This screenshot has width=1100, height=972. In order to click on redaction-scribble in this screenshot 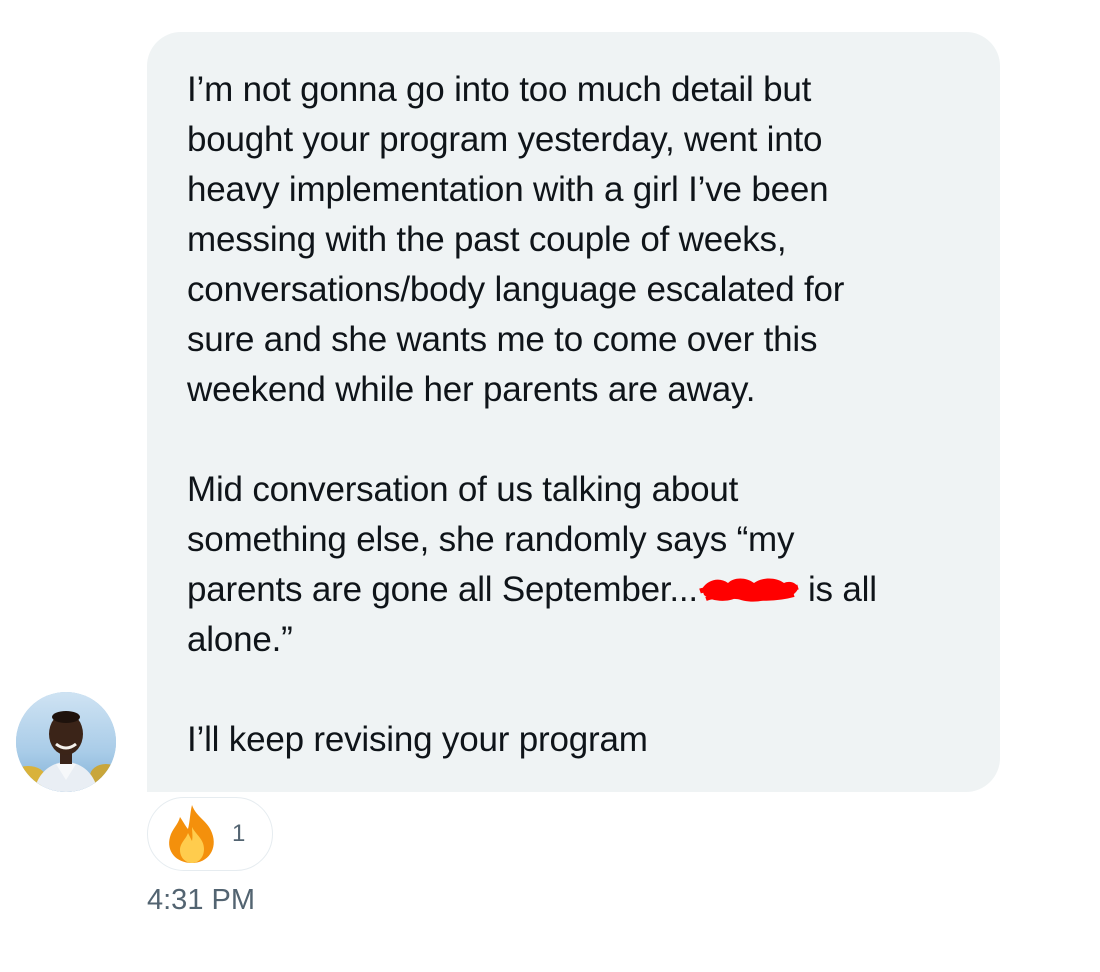, I will do `click(750, 589)`.